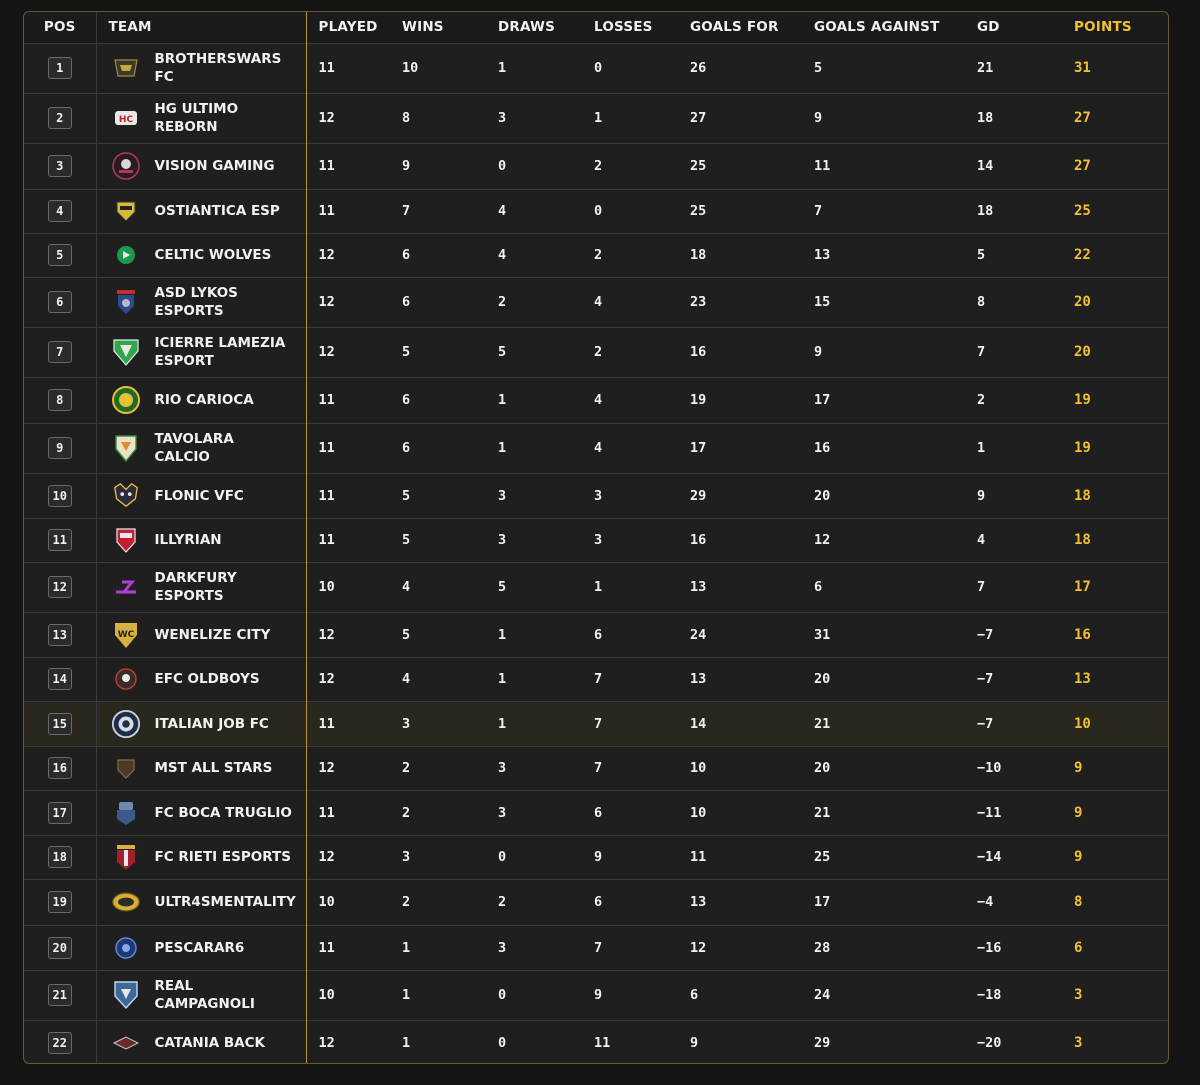  Describe the element at coordinates (213, 635) in the screenshot. I see `team-name: WENELIZE CITY` at that location.